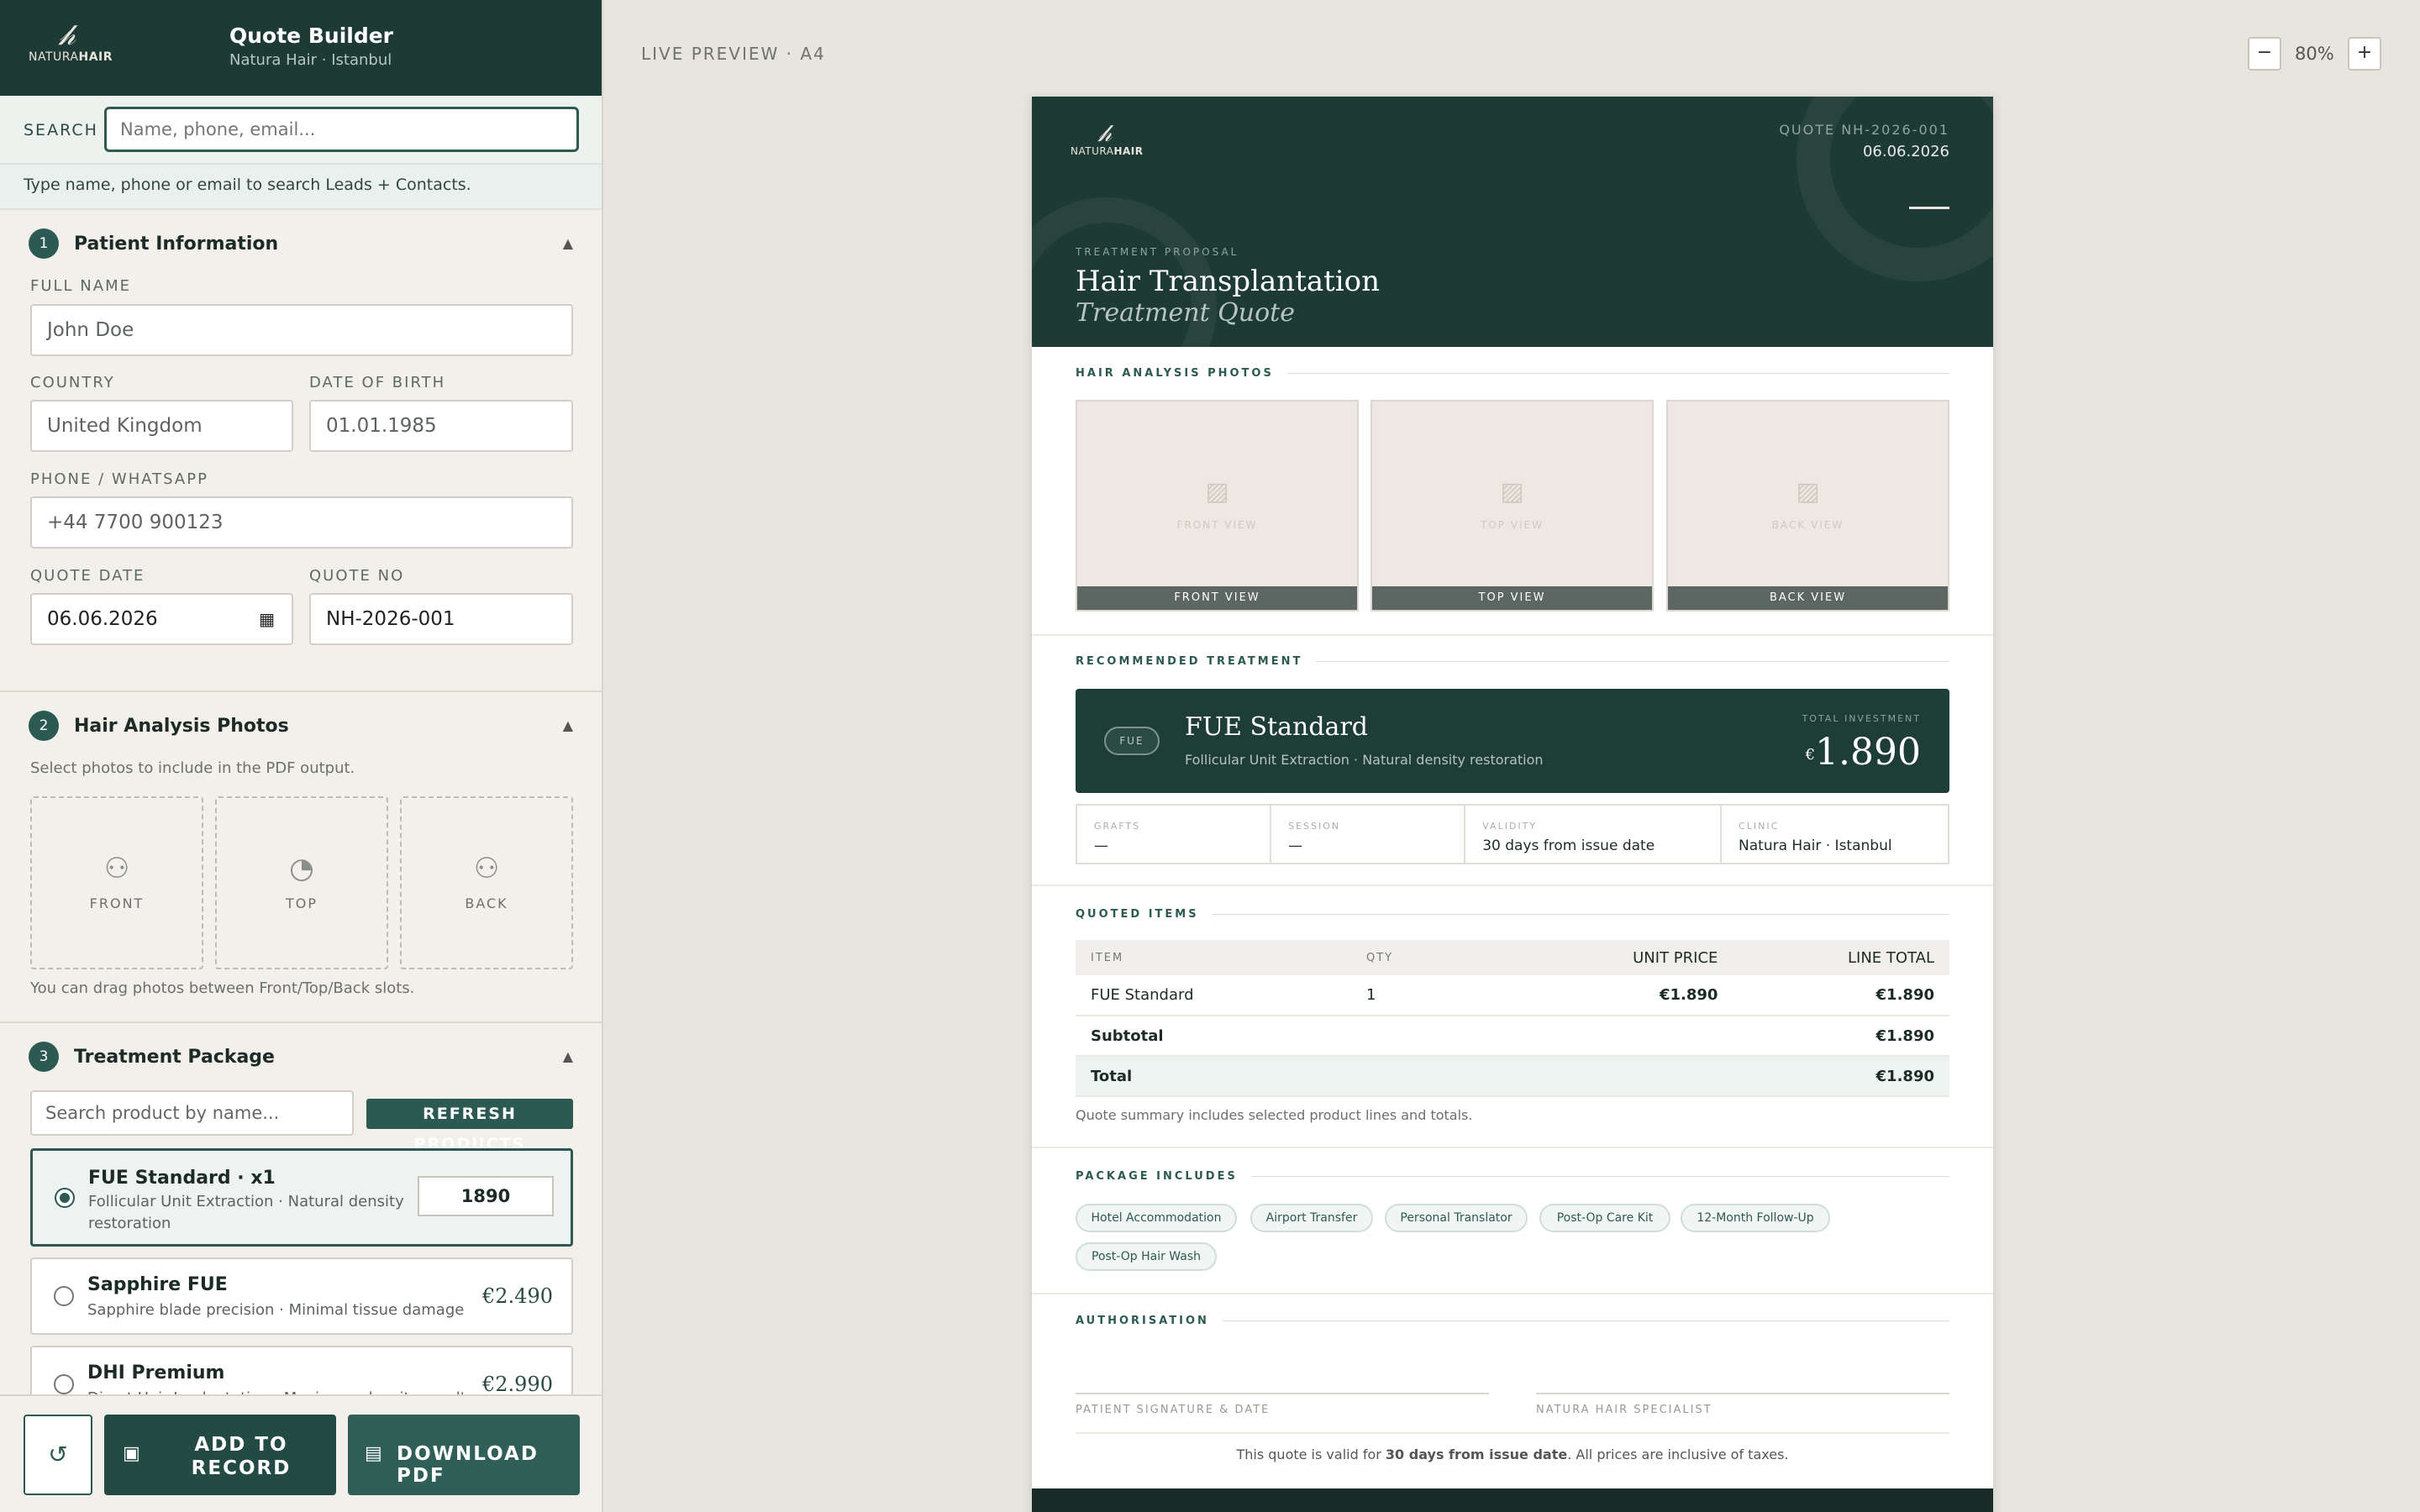 This screenshot has height=1512, width=2420. What do you see at coordinates (1512, 957) in the screenshot?
I see `table-header: ITEM QTY UNIT PRICE LINE TOTAL` at bounding box center [1512, 957].